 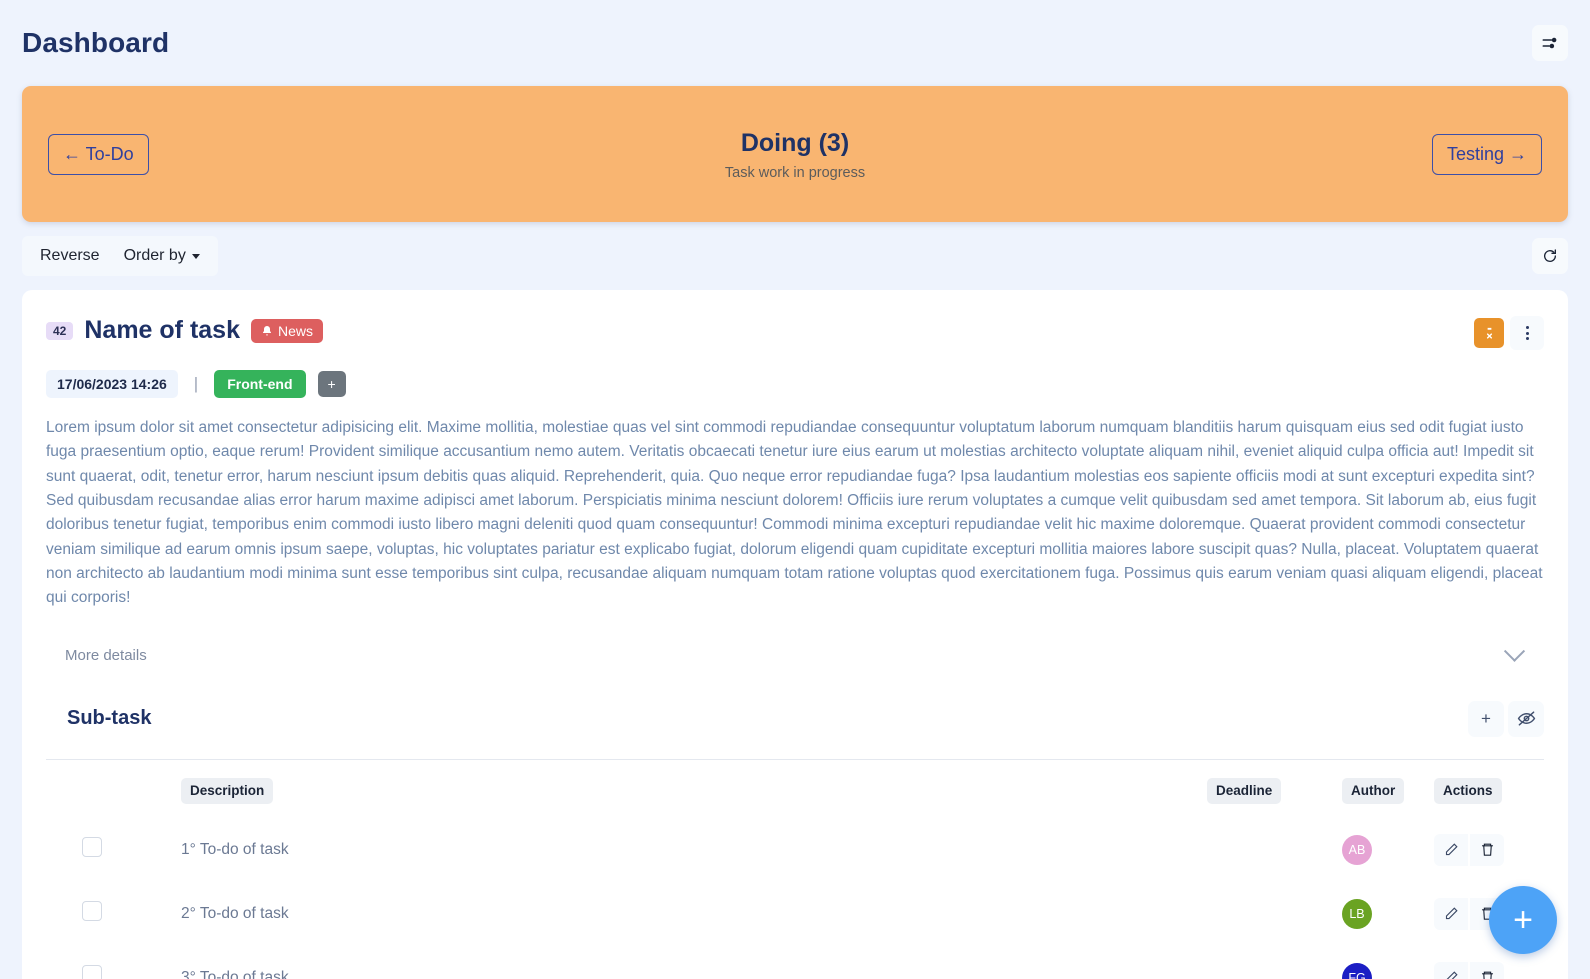 What do you see at coordinates (1486, 154) in the screenshot?
I see `next-stage-button: Testing →` at bounding box center [1486, 154].